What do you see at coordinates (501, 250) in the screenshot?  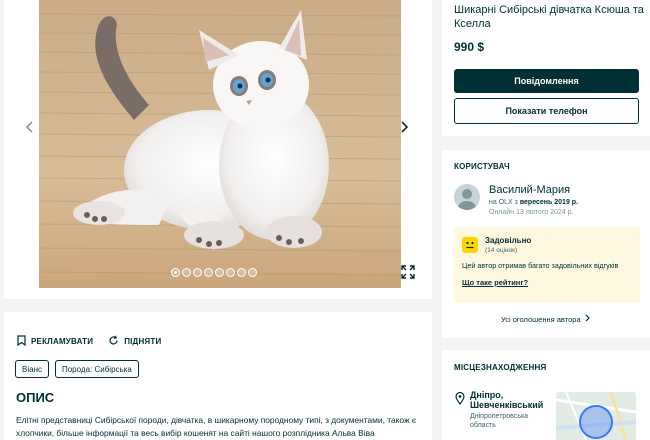 I see `rating-count: (14 оцінок)` at bounding box center [501, 250].